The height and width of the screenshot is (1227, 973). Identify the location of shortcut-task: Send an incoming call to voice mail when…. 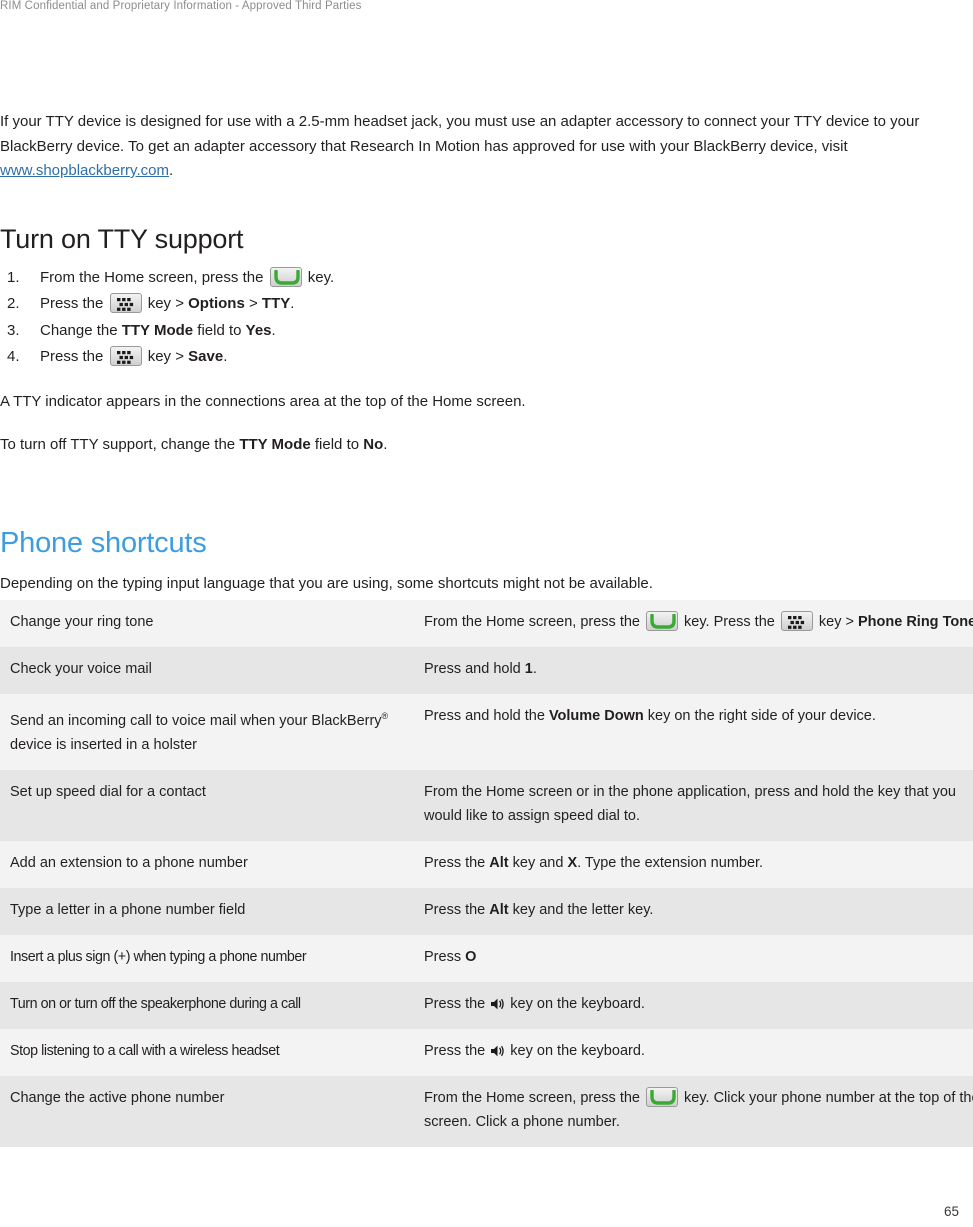
(210, 732).